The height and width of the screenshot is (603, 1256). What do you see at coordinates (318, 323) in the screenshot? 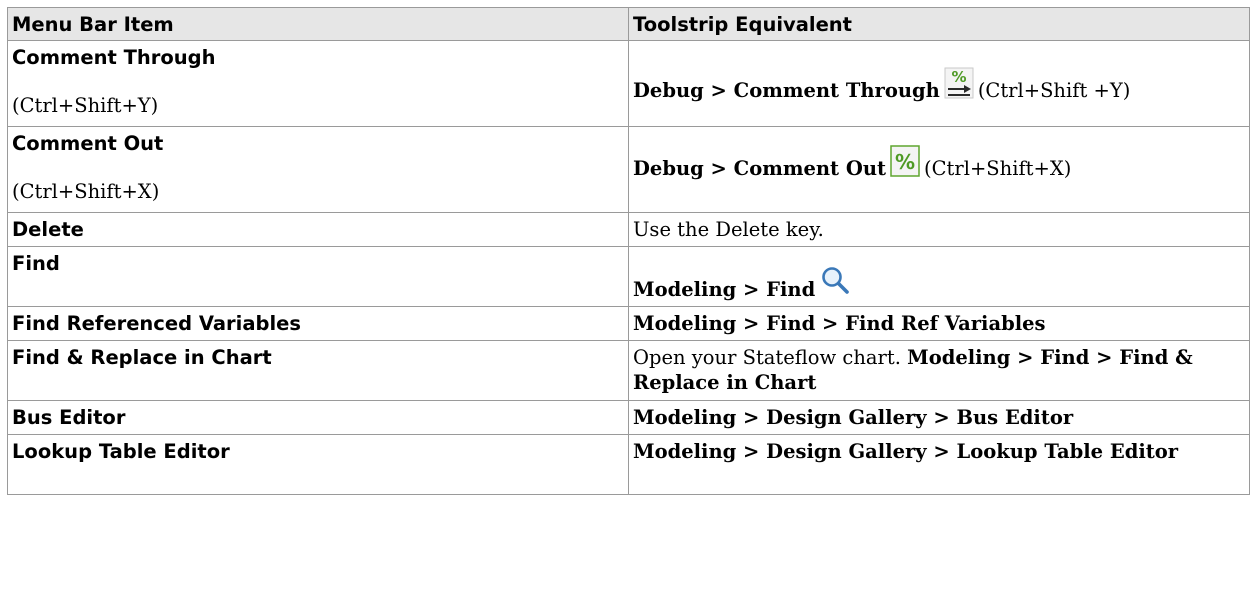
I see `menu-cell: Find Referenced Variables` at bounding box center [318, 323].